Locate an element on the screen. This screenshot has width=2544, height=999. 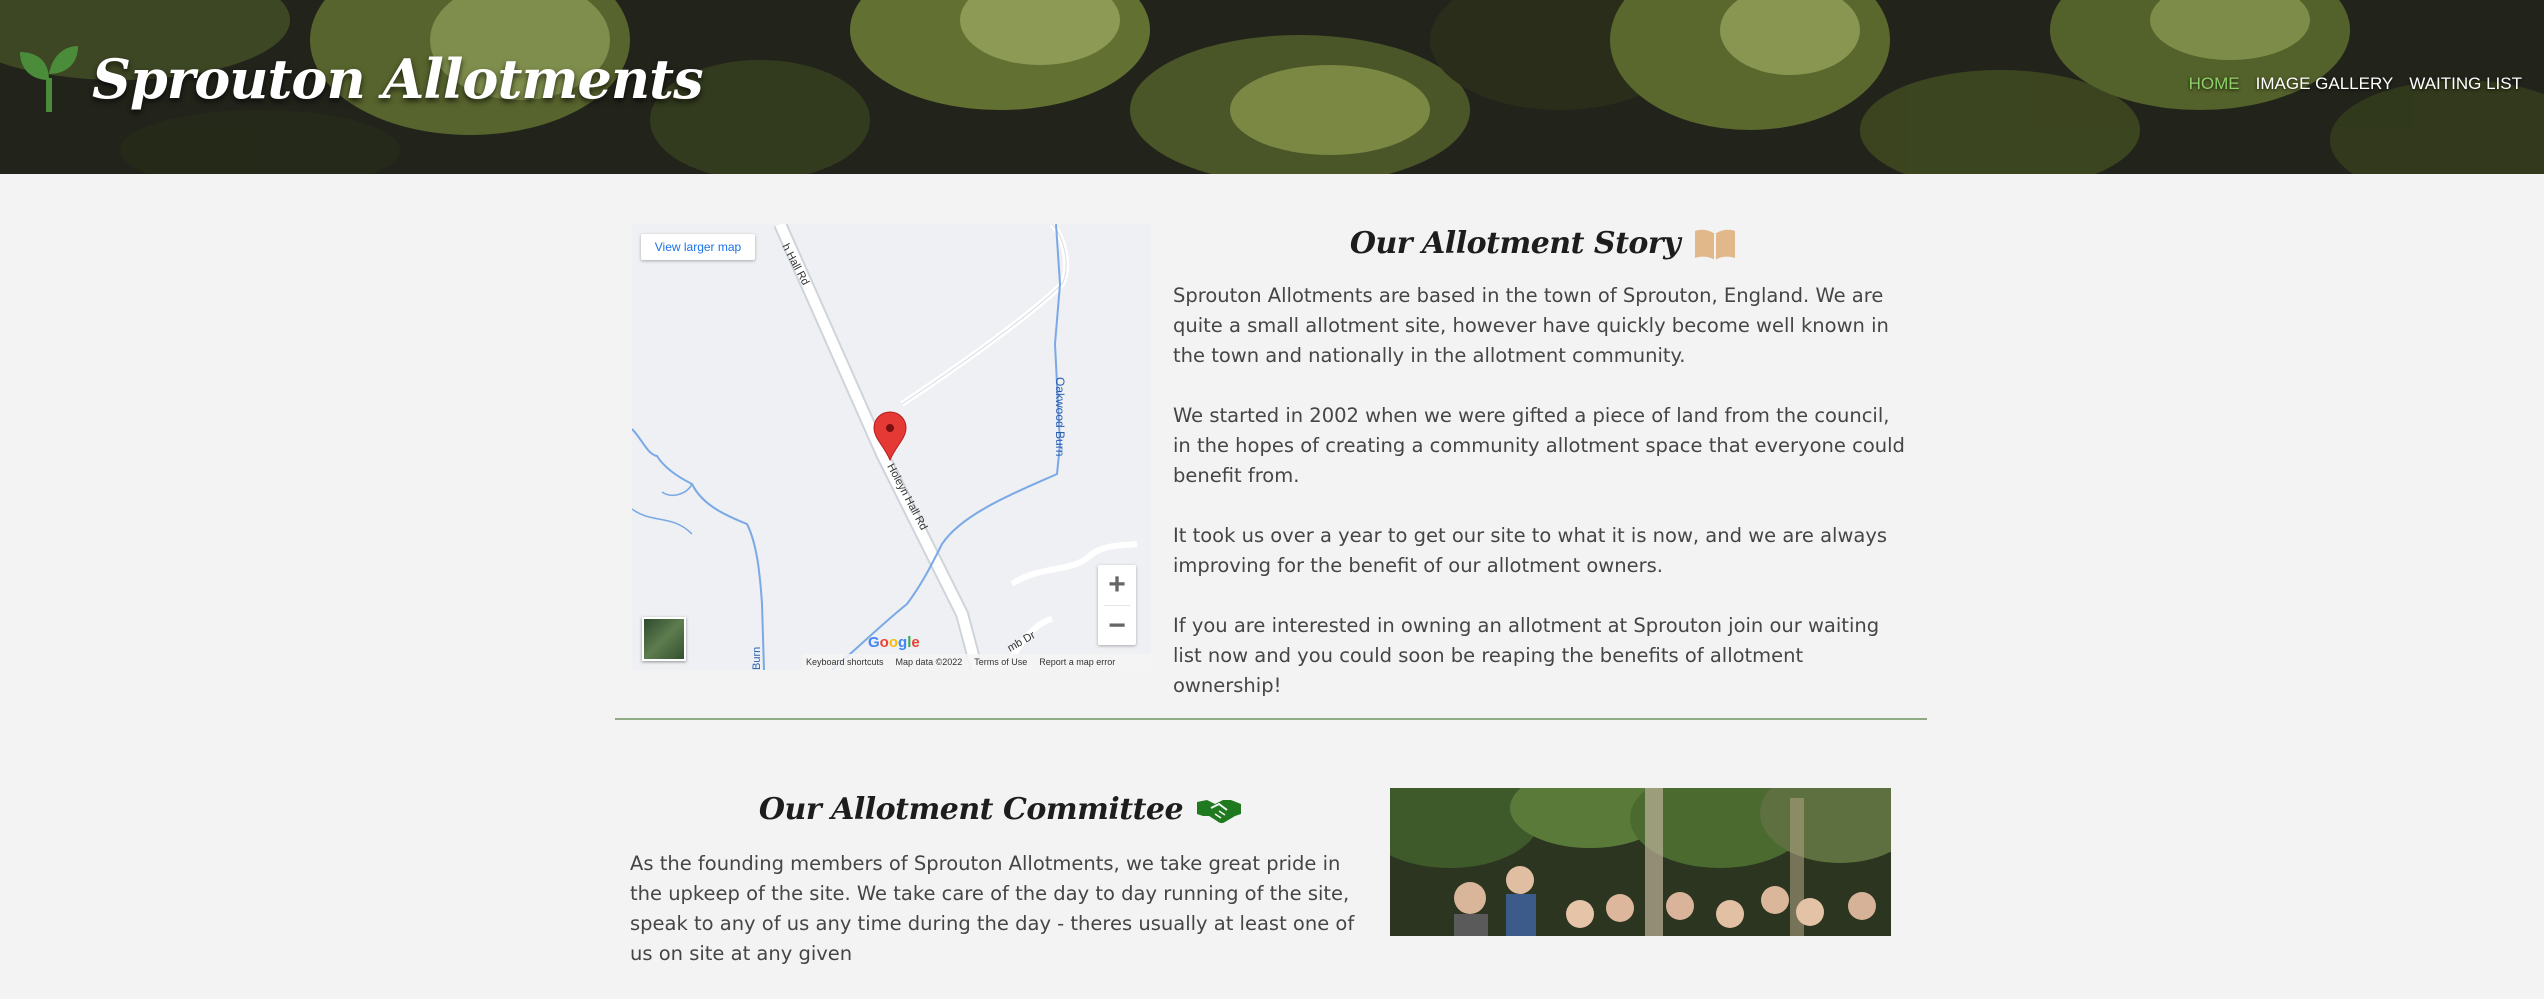
map-zoom-control: + − is located at coordinates (1117, 605).